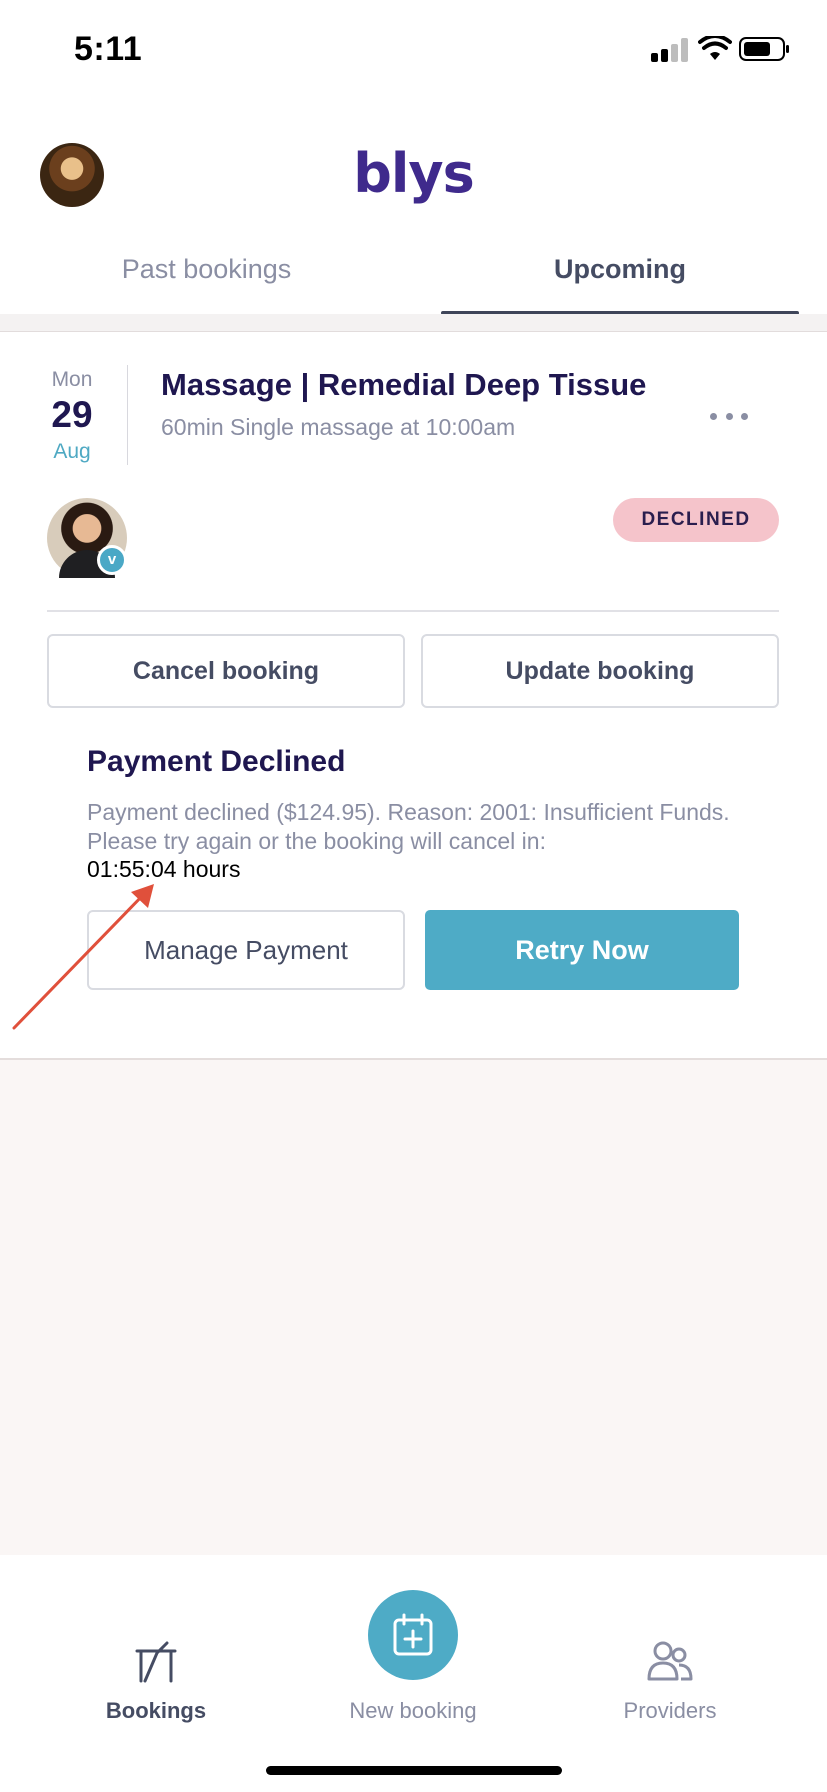 This screenshot has height=1792, width=827. I want to click on booking-title: Massage | Remedial Deep Tissue, so click(404, 384).